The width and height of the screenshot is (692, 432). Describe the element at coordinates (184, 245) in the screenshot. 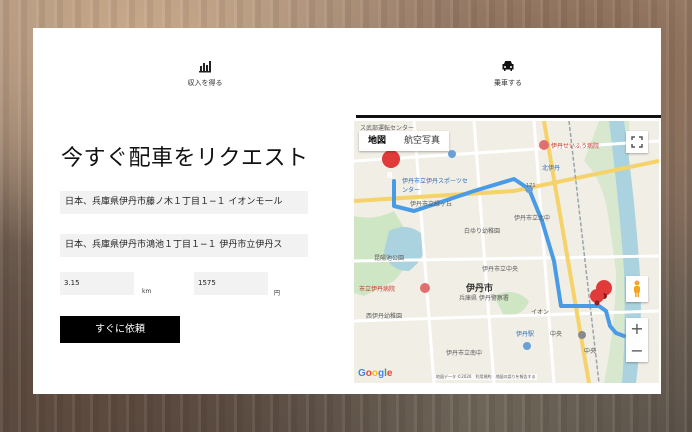

I see `destination-field: 日本、兵庫県伊丹市鴻池１丁目１−１ 伊丹市立伊丹ス` at that location.